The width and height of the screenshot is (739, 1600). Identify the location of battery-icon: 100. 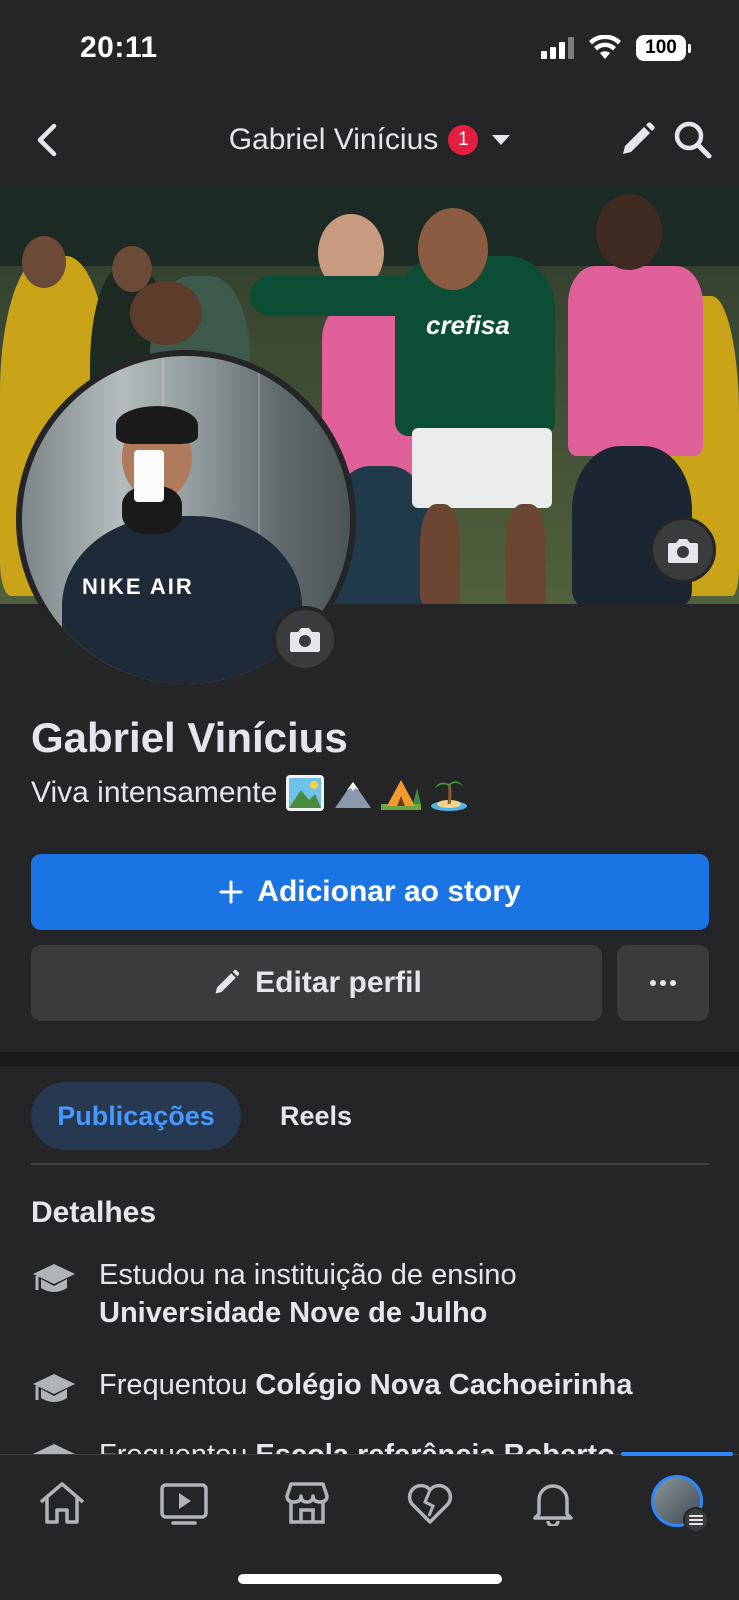
(663, 48).